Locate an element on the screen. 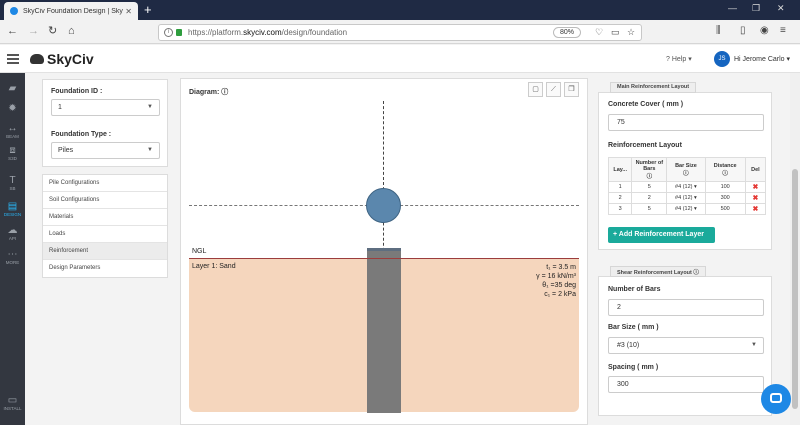 The width and height of the screenshot is (800, 425). table-row: 1 5 #4 (12) ▾ 100 ✖ is located at coordinates (687, 187).